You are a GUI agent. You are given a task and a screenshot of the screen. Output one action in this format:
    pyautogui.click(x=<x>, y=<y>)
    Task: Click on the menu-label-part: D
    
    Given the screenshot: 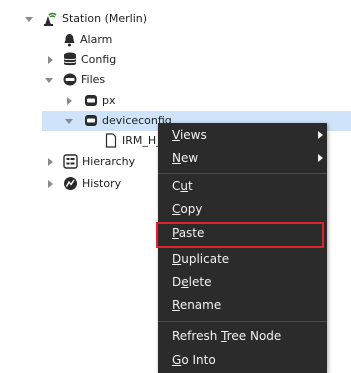 What is the action you would take?
    pyautogui.click(x=177, y=282)
    